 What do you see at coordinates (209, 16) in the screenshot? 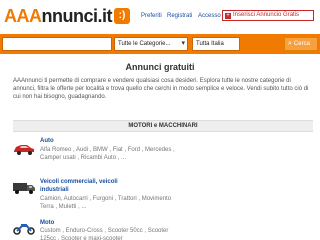
I see `accesso-link: Accesso` at bounding box center [209, 16].